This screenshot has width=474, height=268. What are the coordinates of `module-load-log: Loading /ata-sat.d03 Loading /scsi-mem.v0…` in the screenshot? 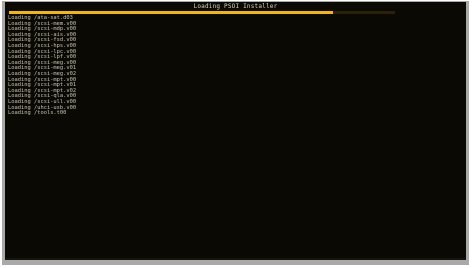 It's located at (42, 66).